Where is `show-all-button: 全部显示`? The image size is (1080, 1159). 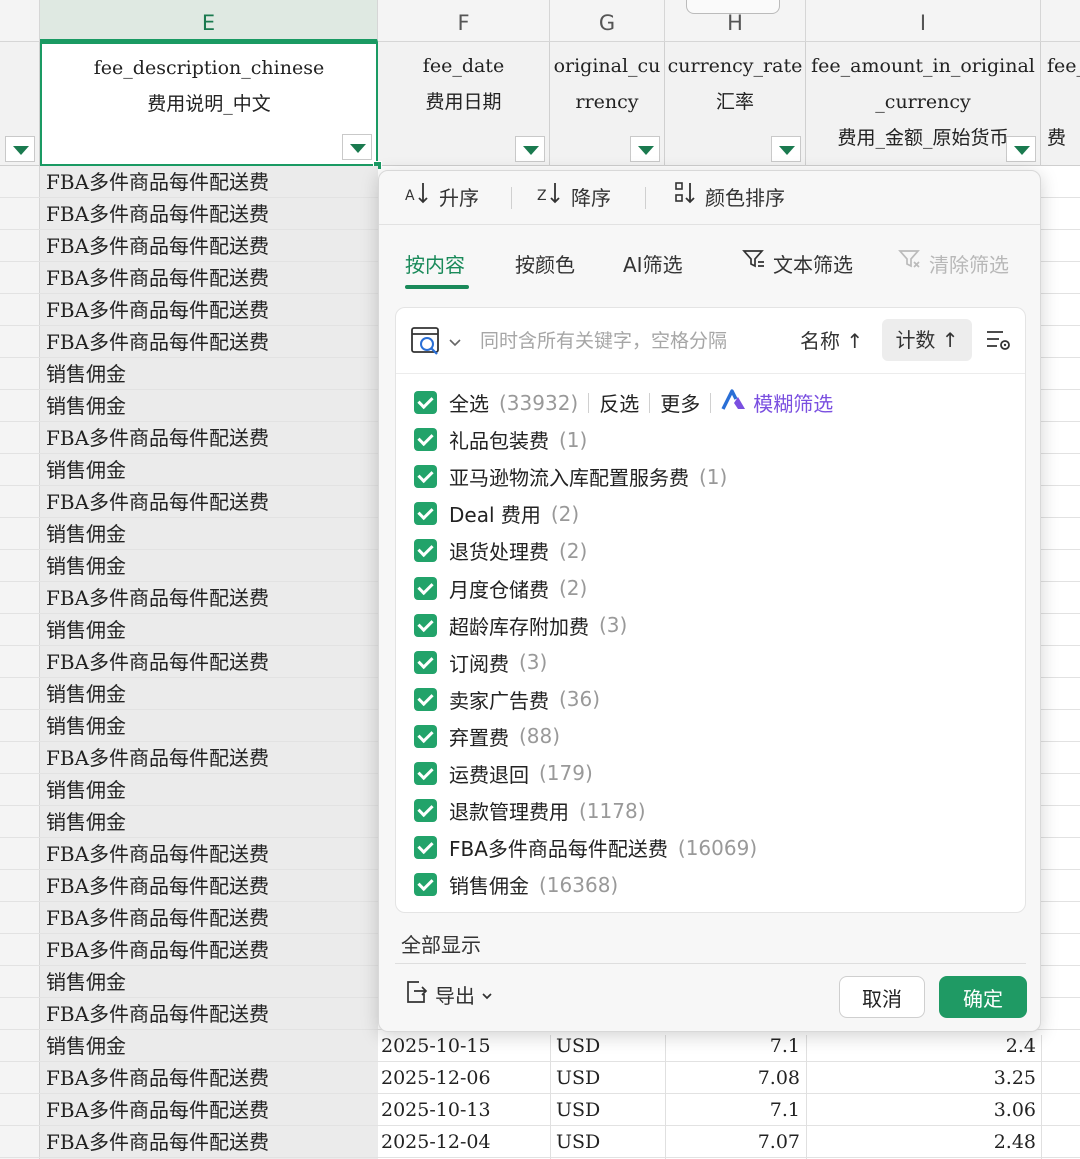
show-all-button: 全部显示 is located at coordinates (441, 943).